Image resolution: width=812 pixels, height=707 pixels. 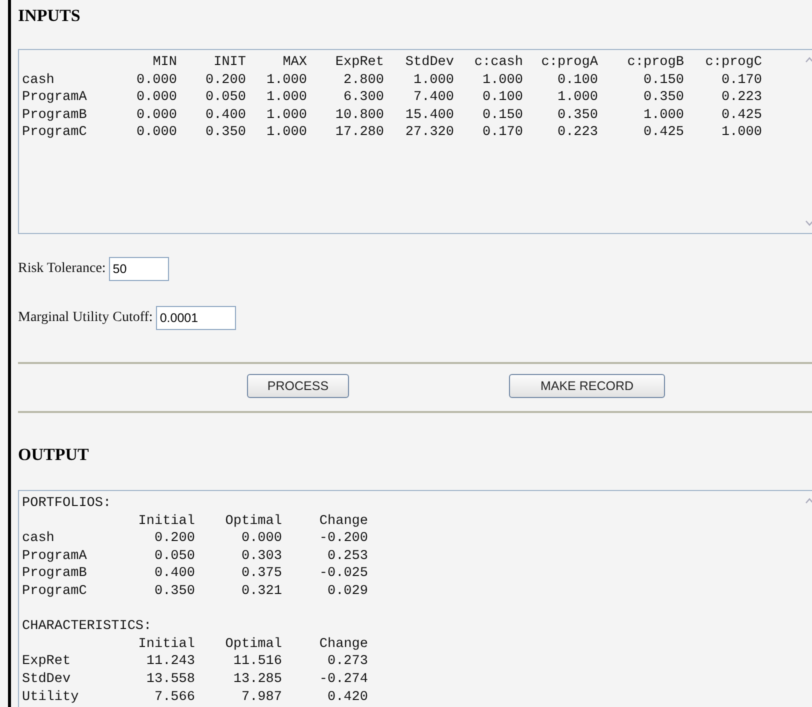 I want to click on table-cell: 15.400, so click(x=429, y=115).